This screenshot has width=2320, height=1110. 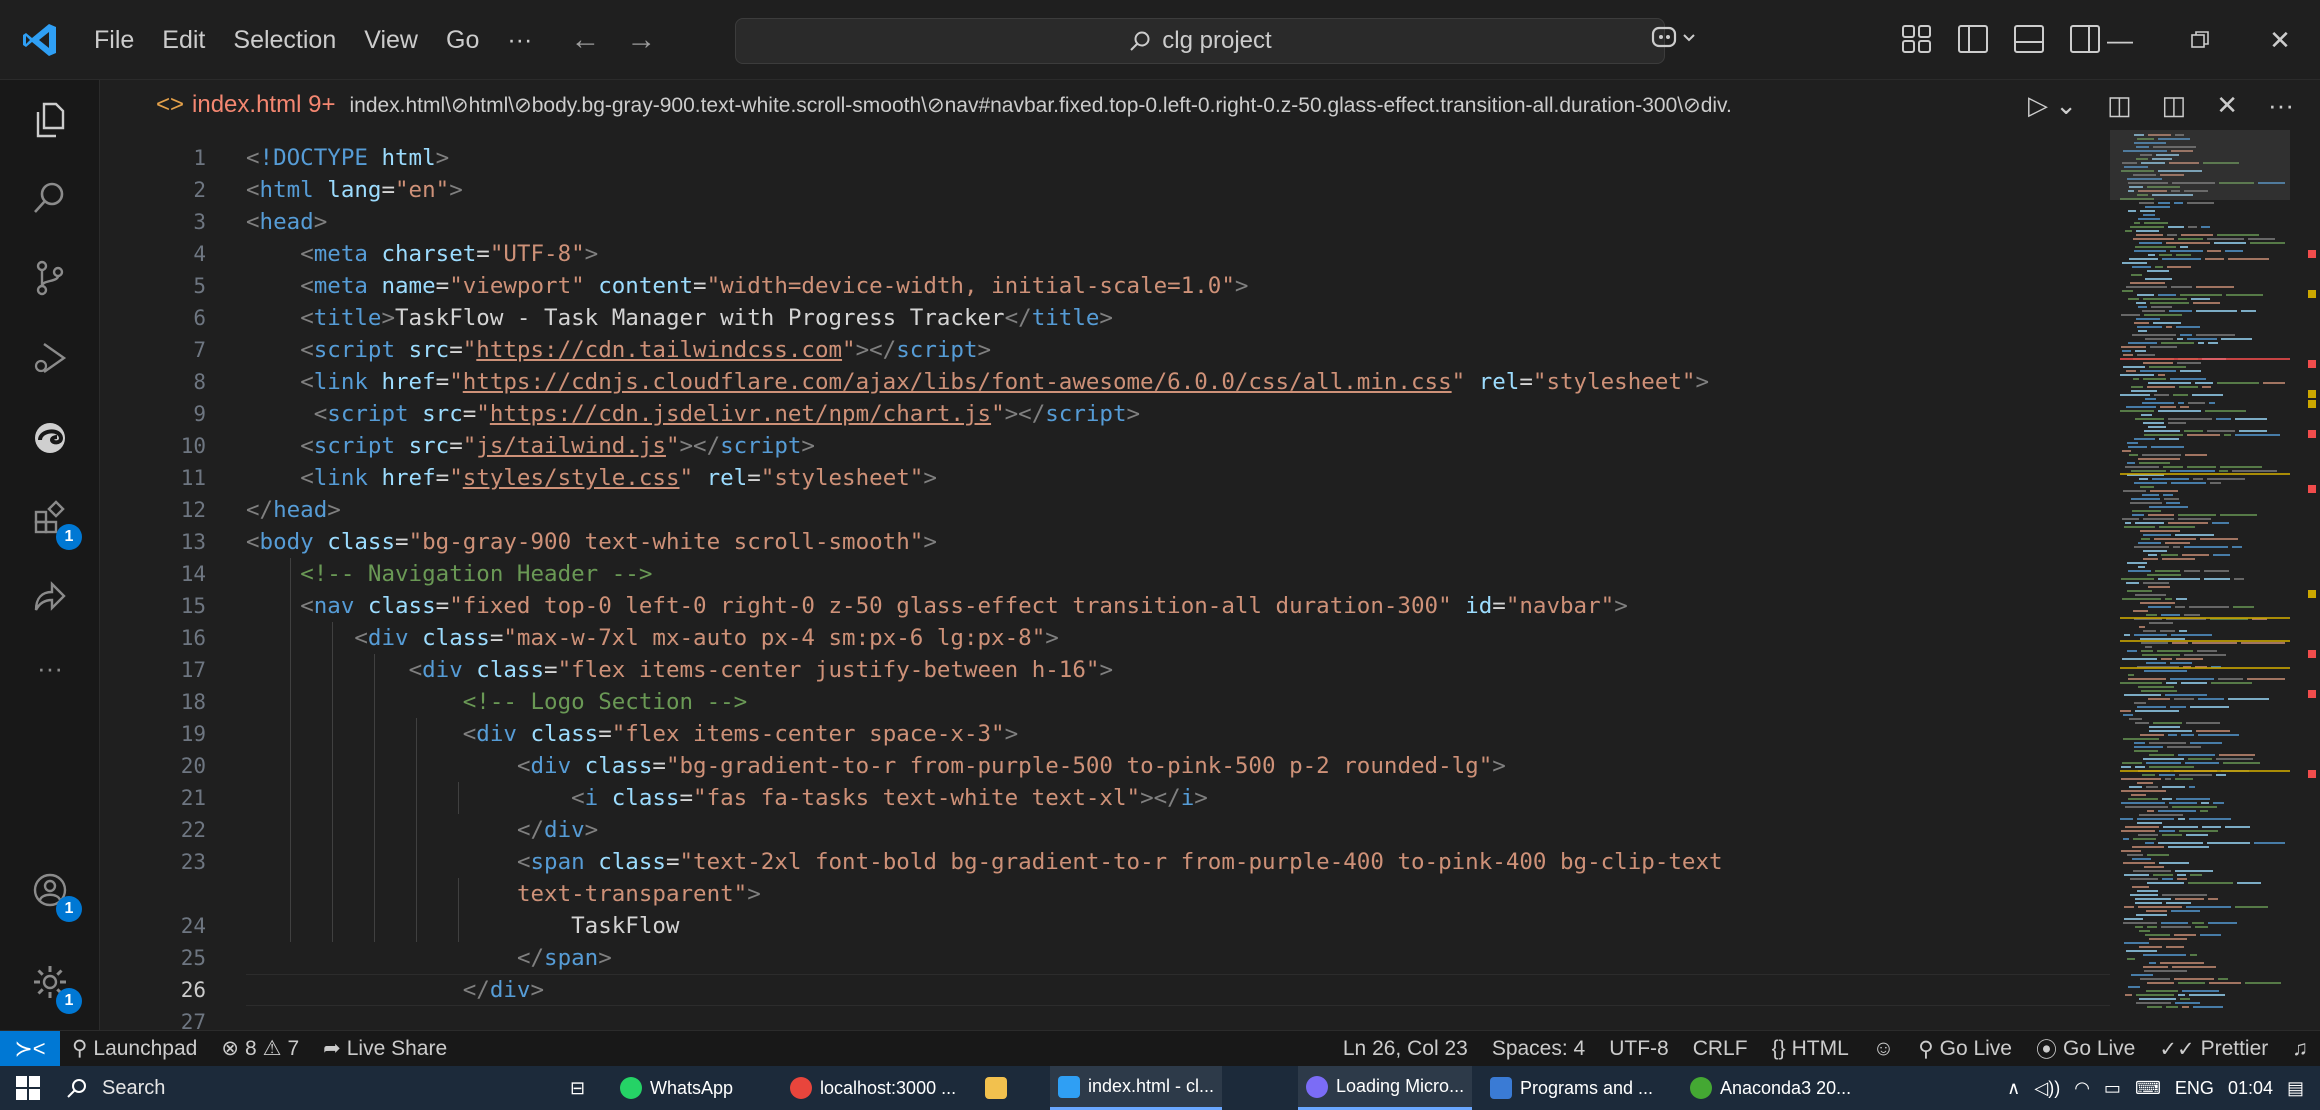 I want to click on minimize-button: —, so click(x=2120, y=40).